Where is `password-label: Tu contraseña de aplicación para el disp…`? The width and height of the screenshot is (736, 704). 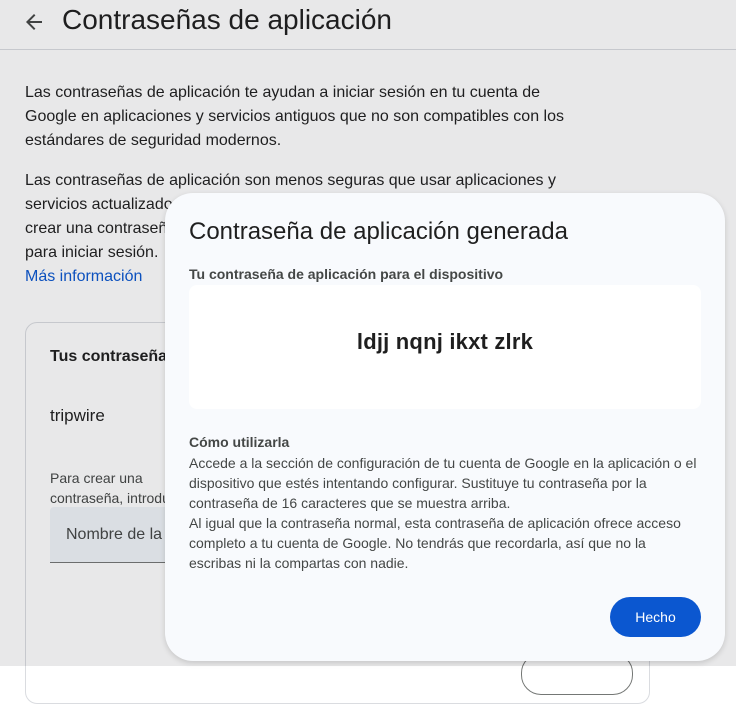
password-label: Tu contraseña de aplicación para el disp… is located at coordinates (346, 274).